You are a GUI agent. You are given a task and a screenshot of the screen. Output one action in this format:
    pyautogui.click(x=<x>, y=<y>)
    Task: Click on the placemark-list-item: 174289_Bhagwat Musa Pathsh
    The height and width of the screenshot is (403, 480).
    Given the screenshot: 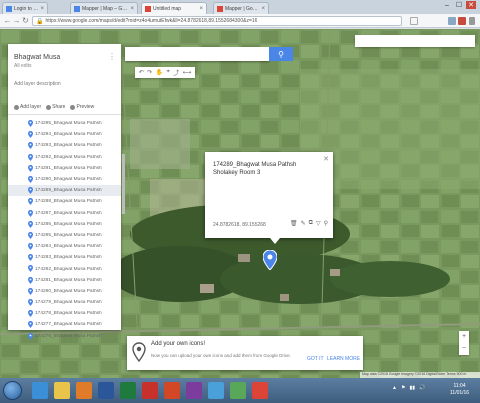 What is the action you would take?
    pyautogui.click(x=64, y=191)
    